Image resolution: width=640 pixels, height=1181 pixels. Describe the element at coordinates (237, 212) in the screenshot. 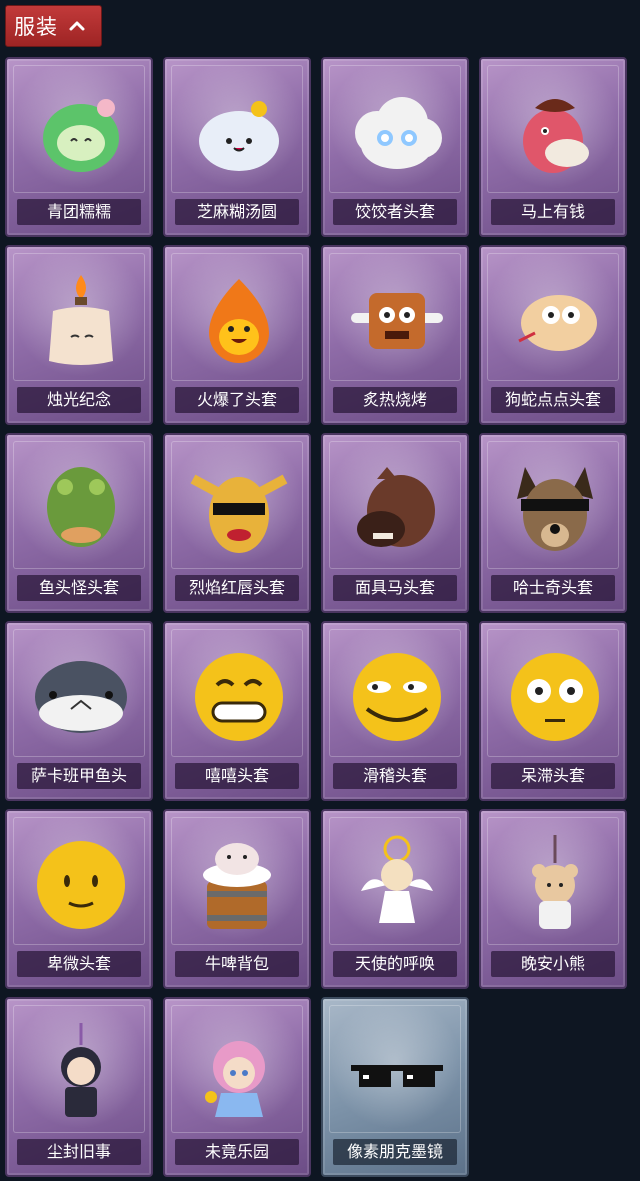

I see `costume-name: 芝麻糊汤圆` at that location.